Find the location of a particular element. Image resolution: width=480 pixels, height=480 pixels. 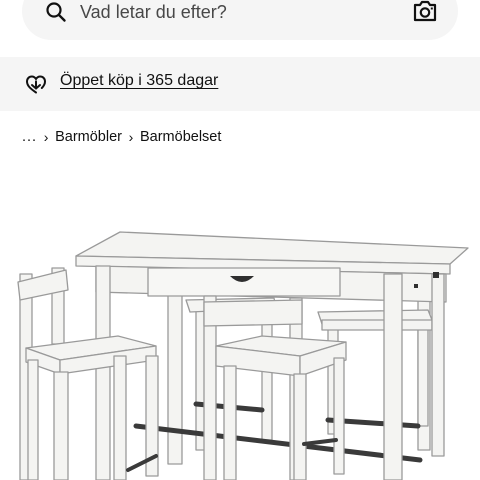

camera-icon is located at coordinates (425, 11).